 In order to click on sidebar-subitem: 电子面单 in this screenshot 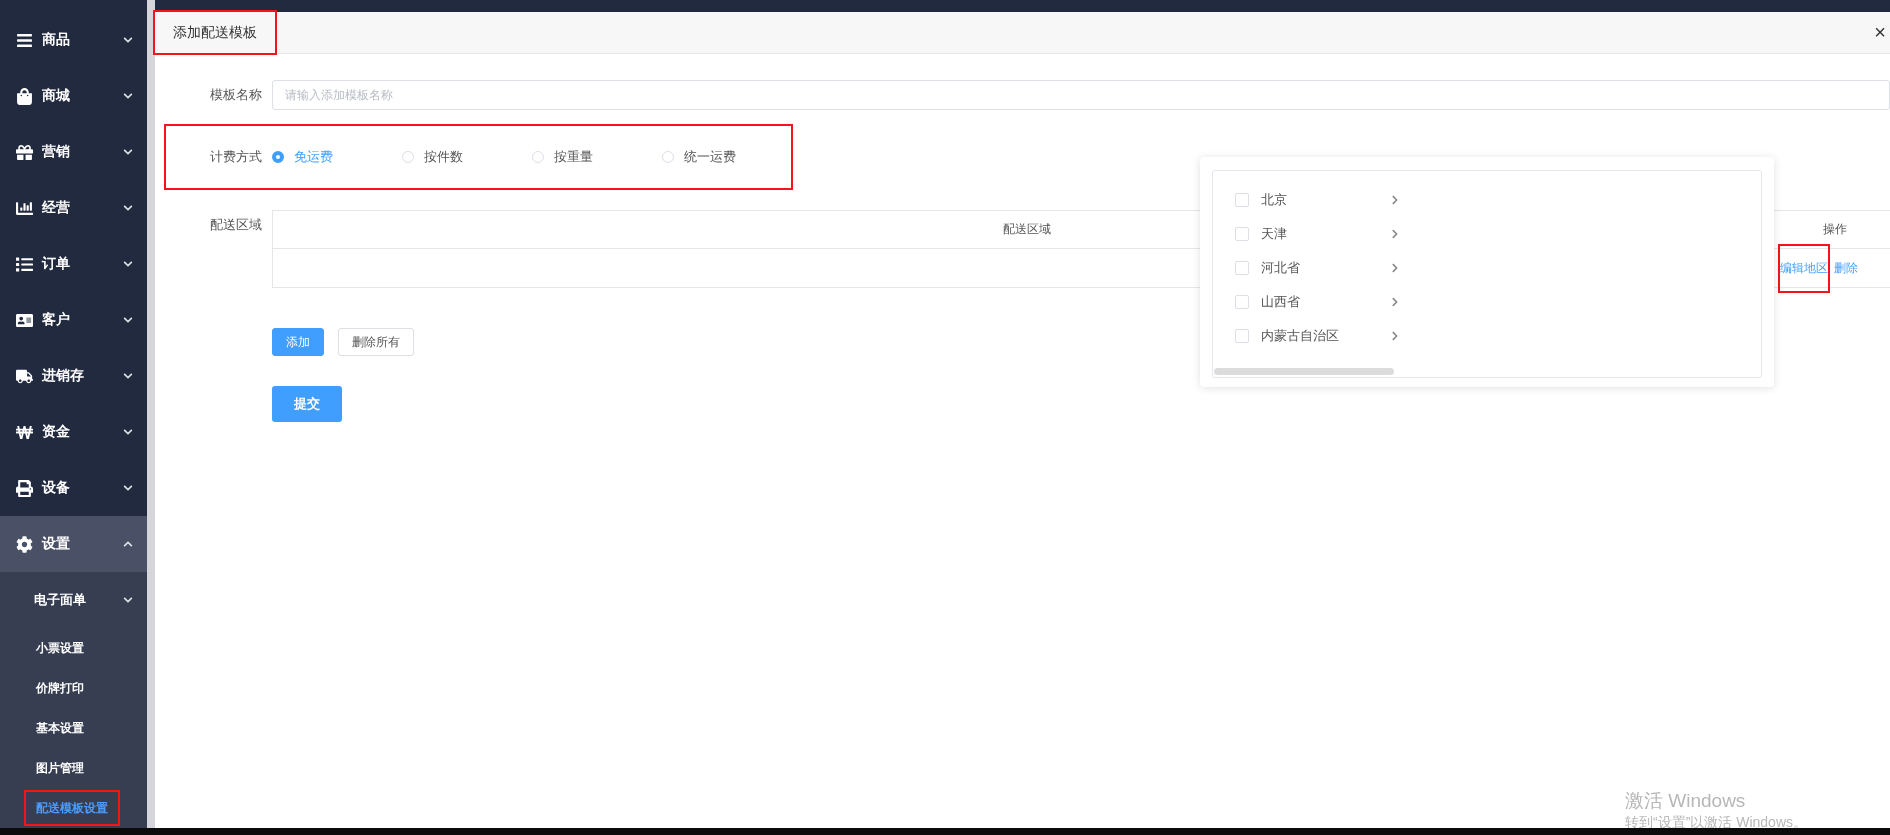, I will do `click(73, 600)`.